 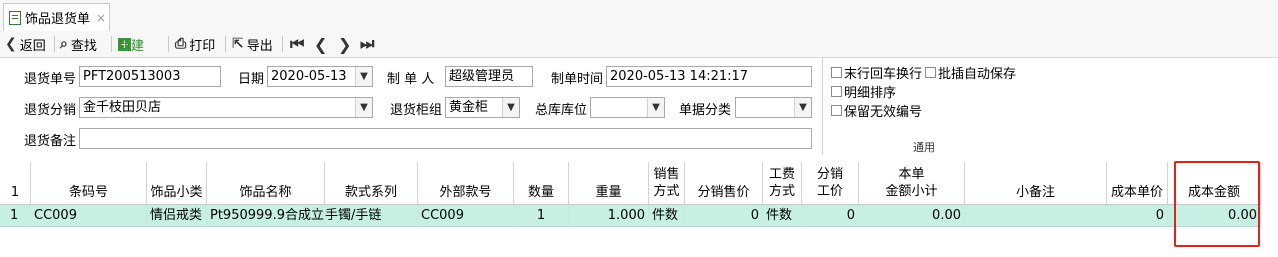 What do you see at coordinates (83, 46) in the screenshot?
I see `find-label: 查找` at bounding box center [83, 46].